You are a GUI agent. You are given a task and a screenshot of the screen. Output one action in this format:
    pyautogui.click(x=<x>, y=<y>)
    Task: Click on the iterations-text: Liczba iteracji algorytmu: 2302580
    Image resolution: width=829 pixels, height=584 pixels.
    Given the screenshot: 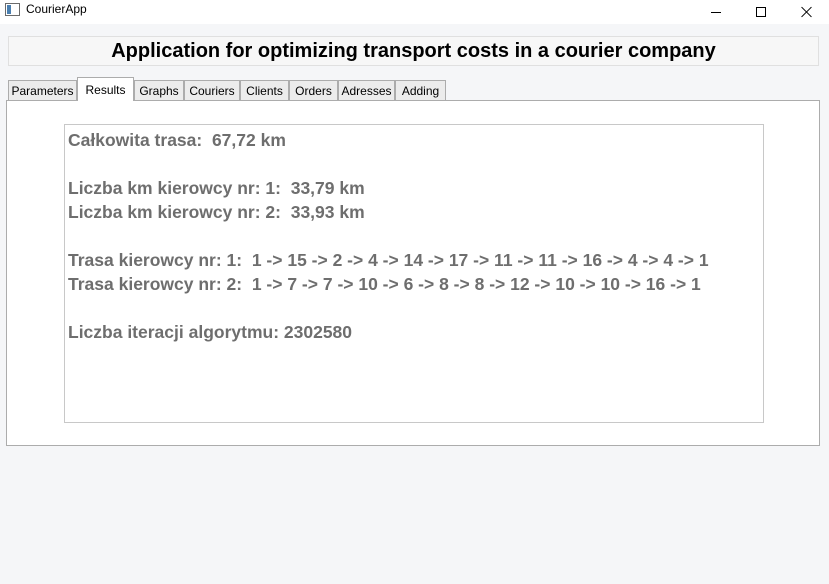 What is the action you would take?
    pyautogui.click(x=210, y=332)
    